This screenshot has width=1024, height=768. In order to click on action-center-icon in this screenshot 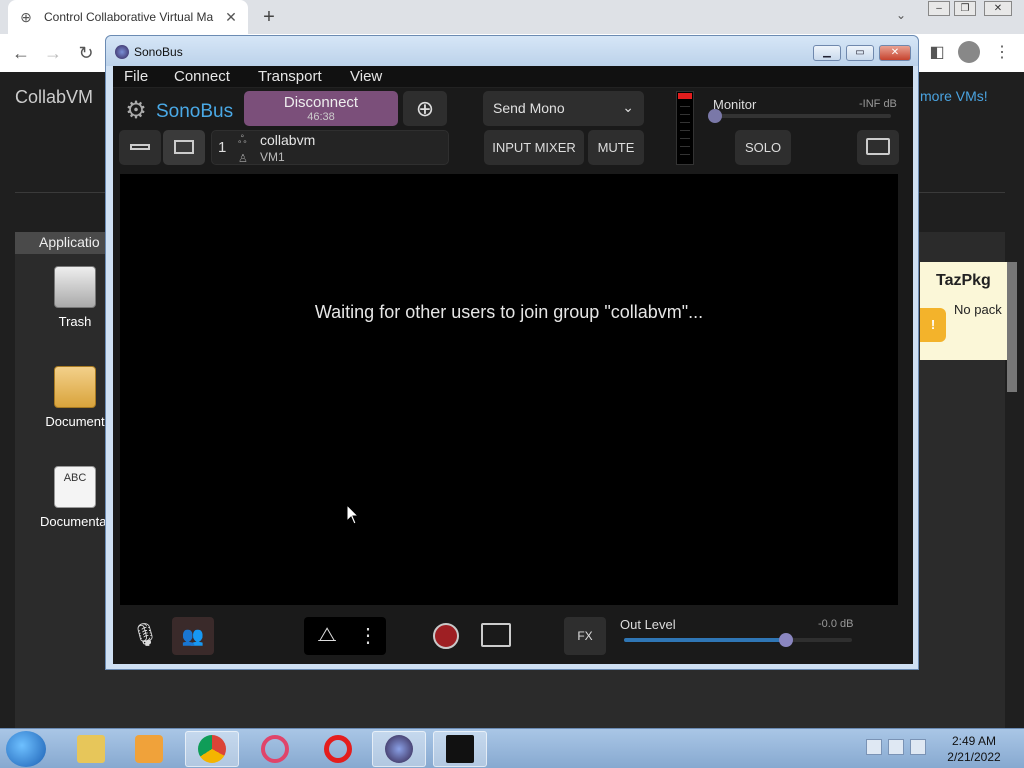, I will do `click(874, 747)`.